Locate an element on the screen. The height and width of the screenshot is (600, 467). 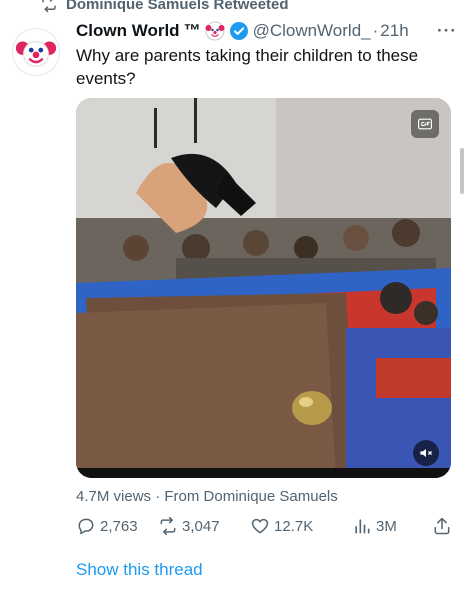
clown-emoji-icon is located at coordinates (215, 31).